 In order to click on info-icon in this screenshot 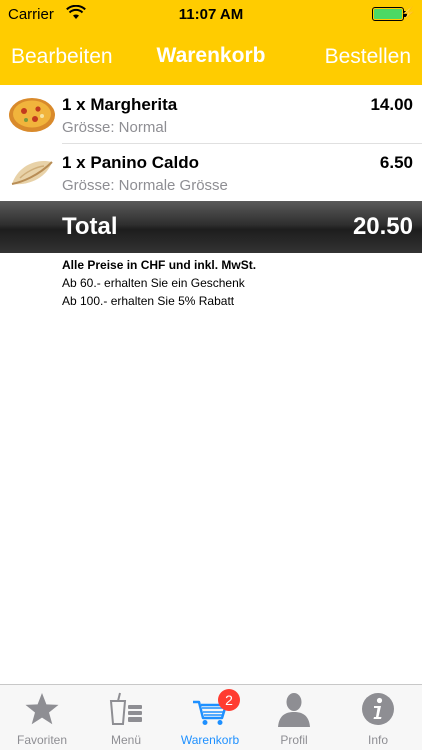, I will do `click(378, 709)`.